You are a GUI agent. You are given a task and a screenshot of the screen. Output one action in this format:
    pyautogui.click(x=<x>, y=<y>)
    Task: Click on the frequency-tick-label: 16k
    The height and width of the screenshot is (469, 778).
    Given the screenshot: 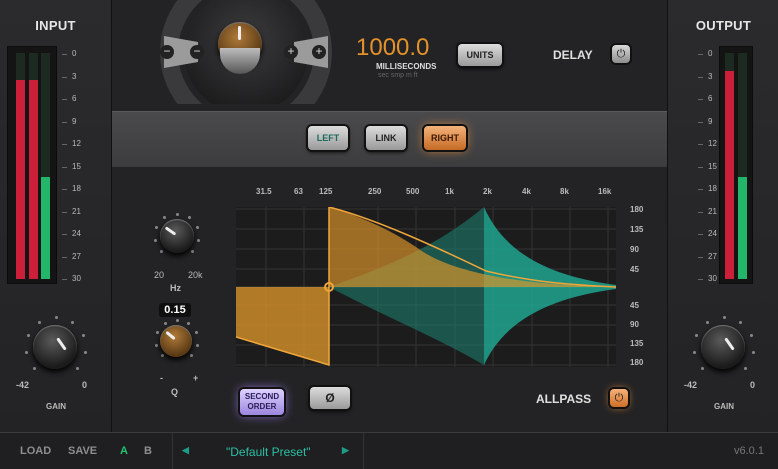 What is the action you would take?
    pyautogui.click(x=605, y=191)
    